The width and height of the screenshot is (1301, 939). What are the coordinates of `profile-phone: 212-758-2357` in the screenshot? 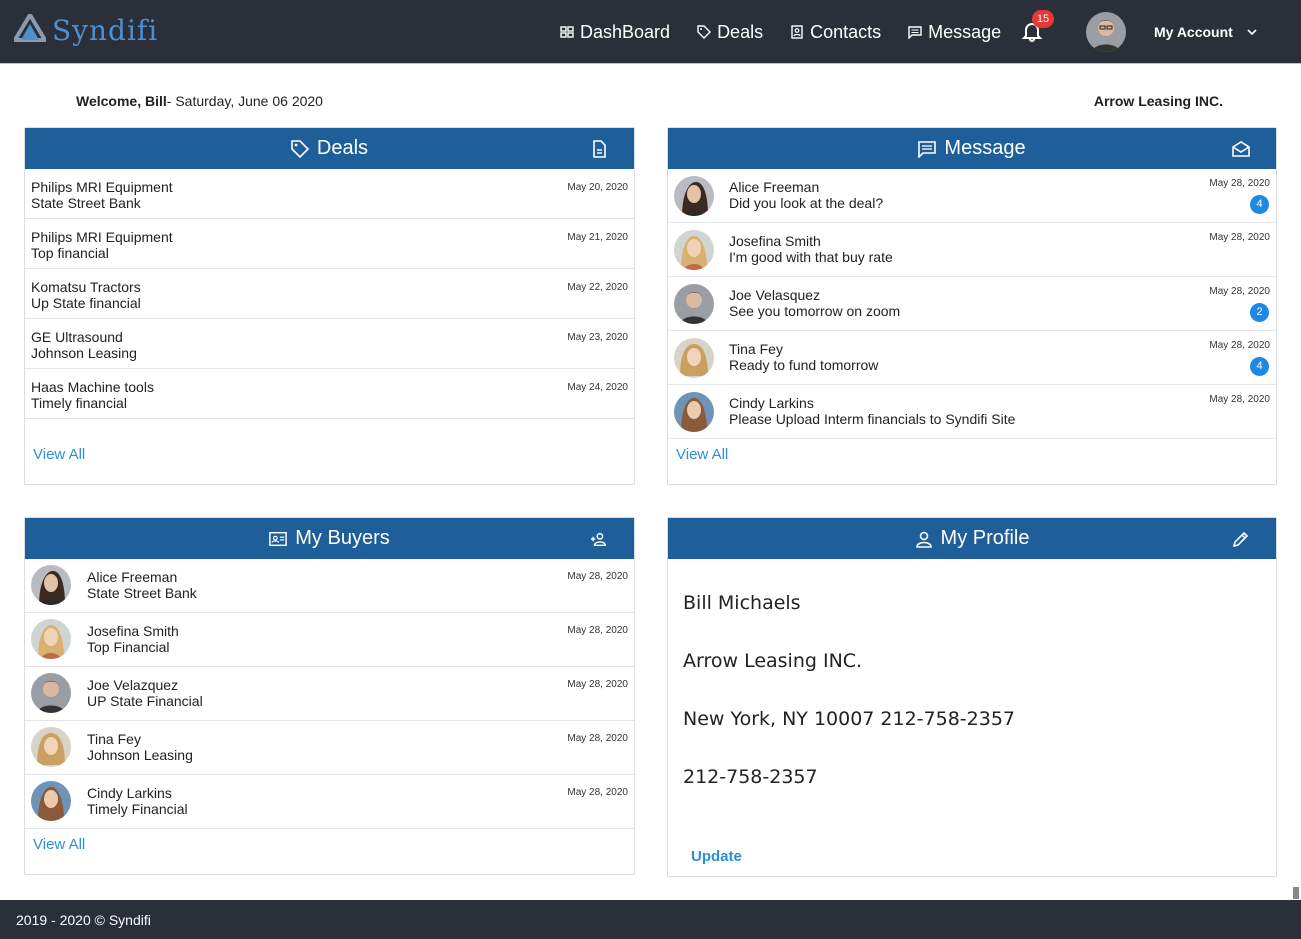 It's located at (750, 777).